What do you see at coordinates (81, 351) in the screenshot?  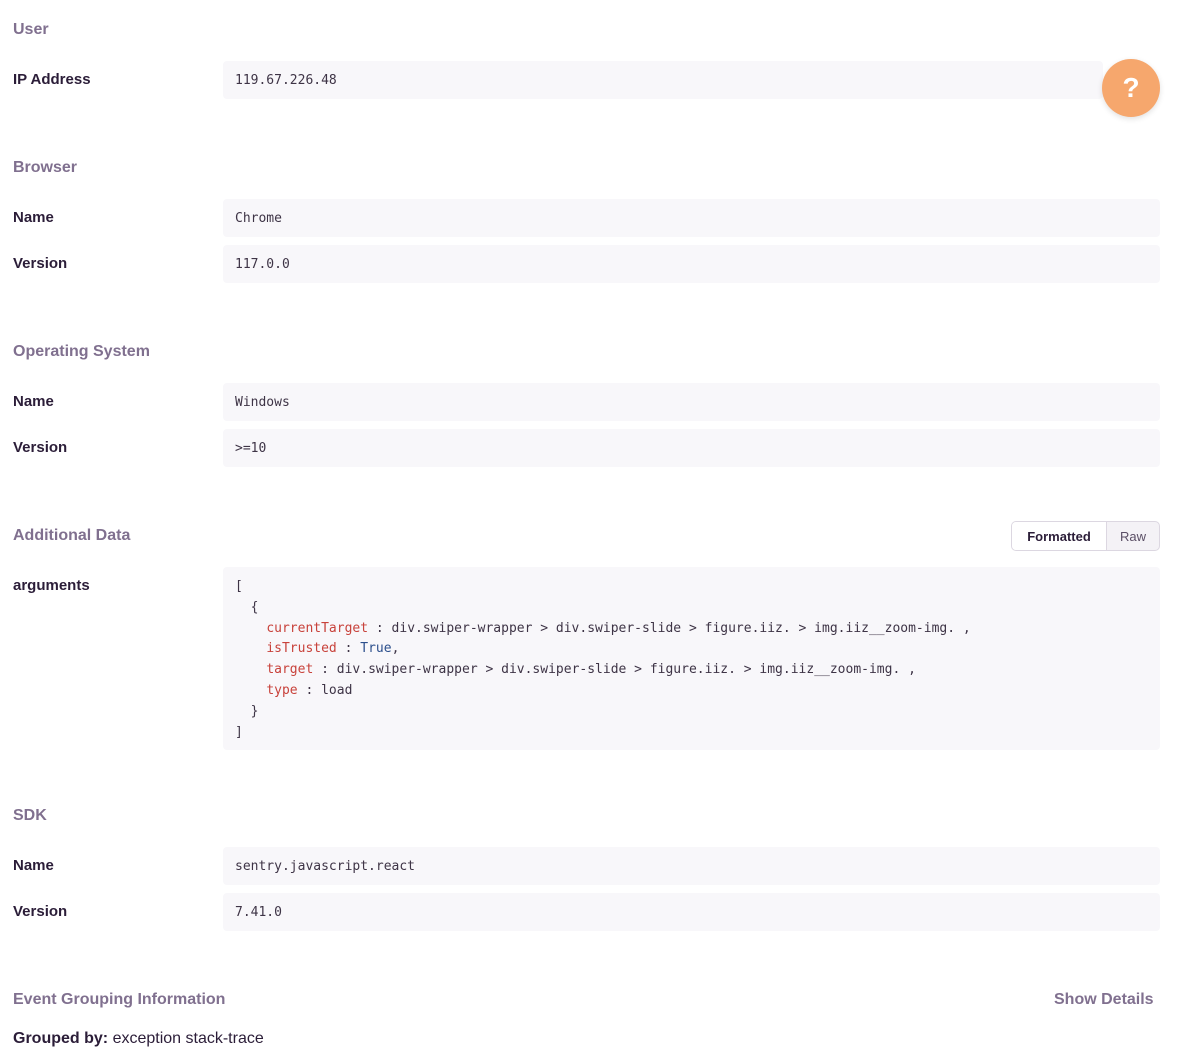 I see `section-title-os: Operating System` at bounding box center [81, 351].